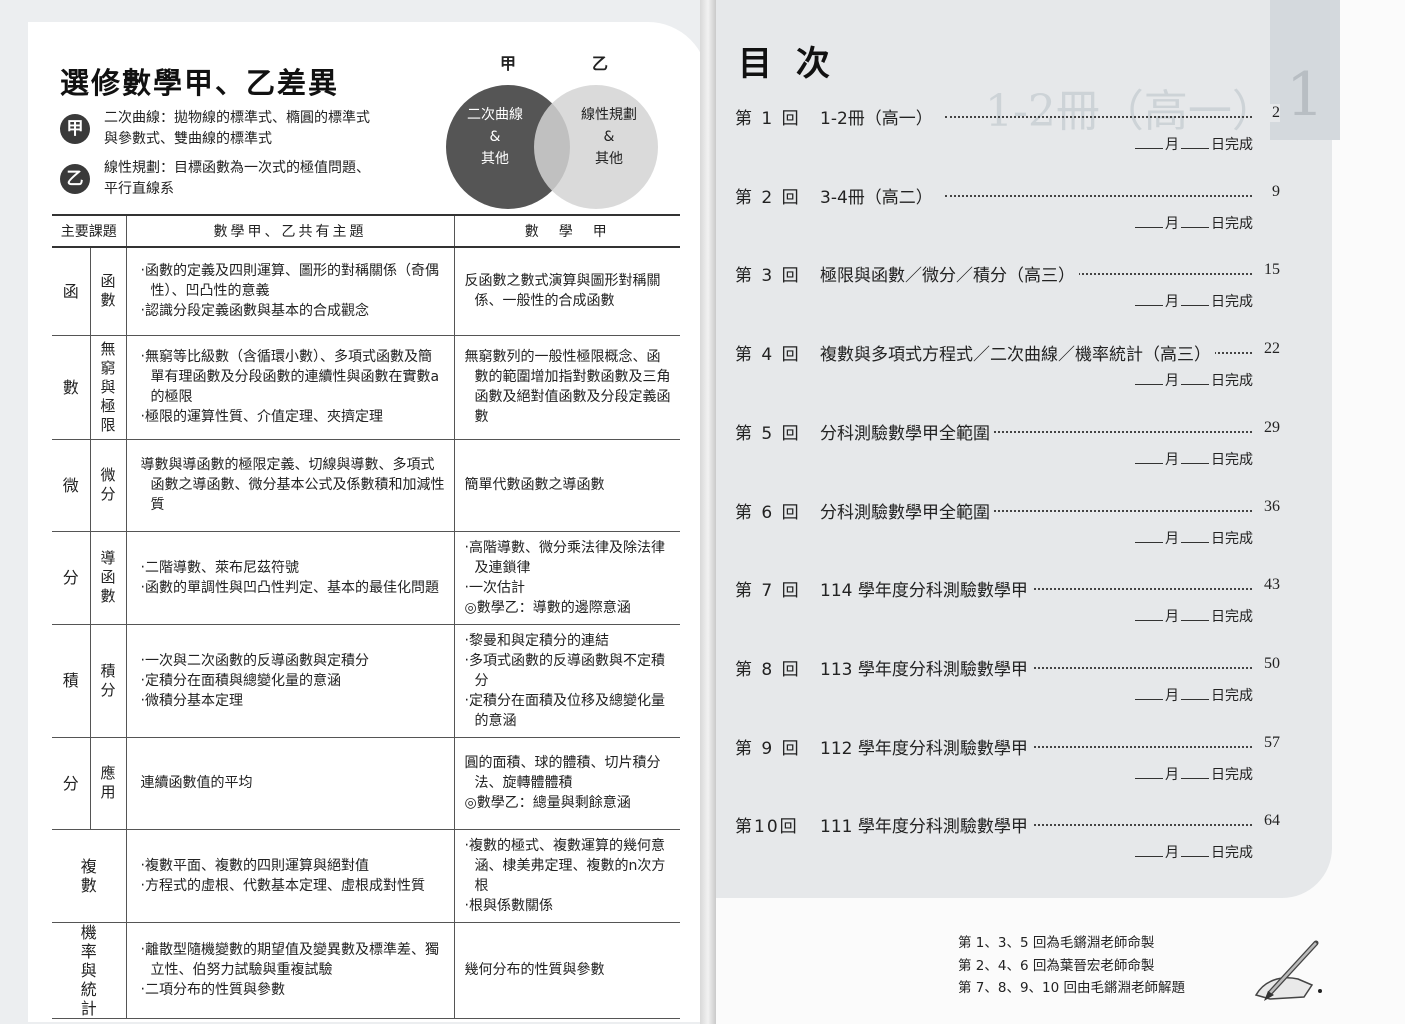 This screenshot has width=1405, height=1024. Describe the element at coordinates (508, 63) in the screenshot. I see `venn-label-jia: 甲` at that location.